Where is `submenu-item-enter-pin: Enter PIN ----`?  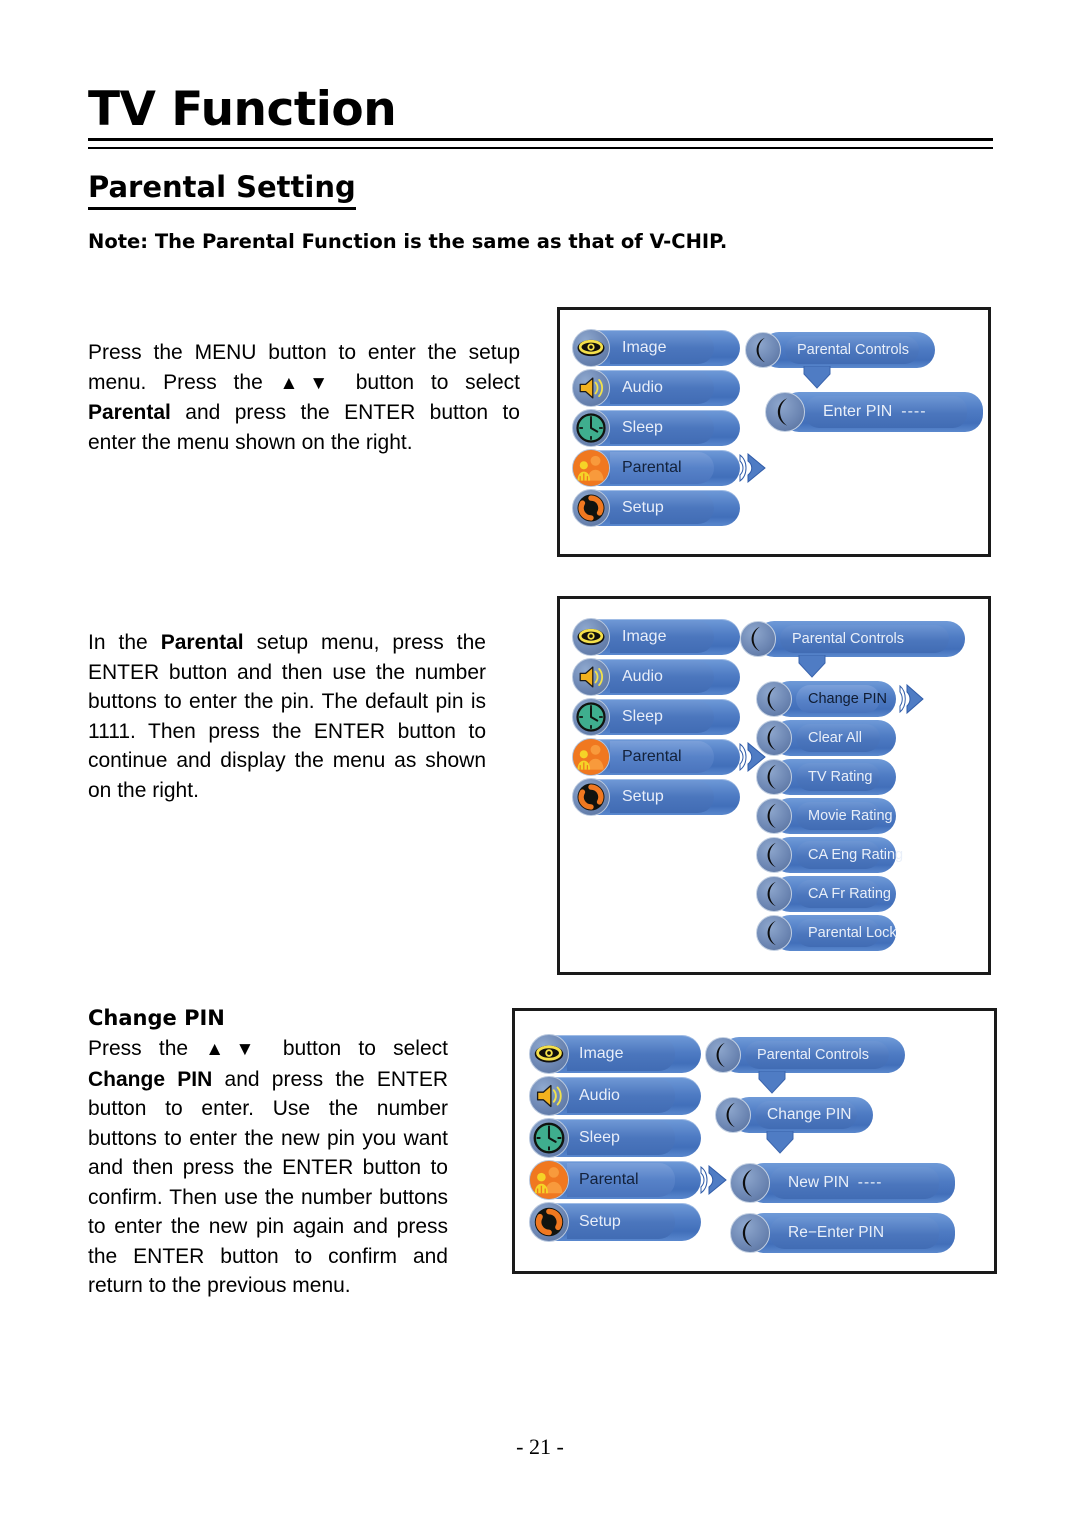 submenu-item-enter-pin: Enter PIN ---- is located at coordinates (874, 412).